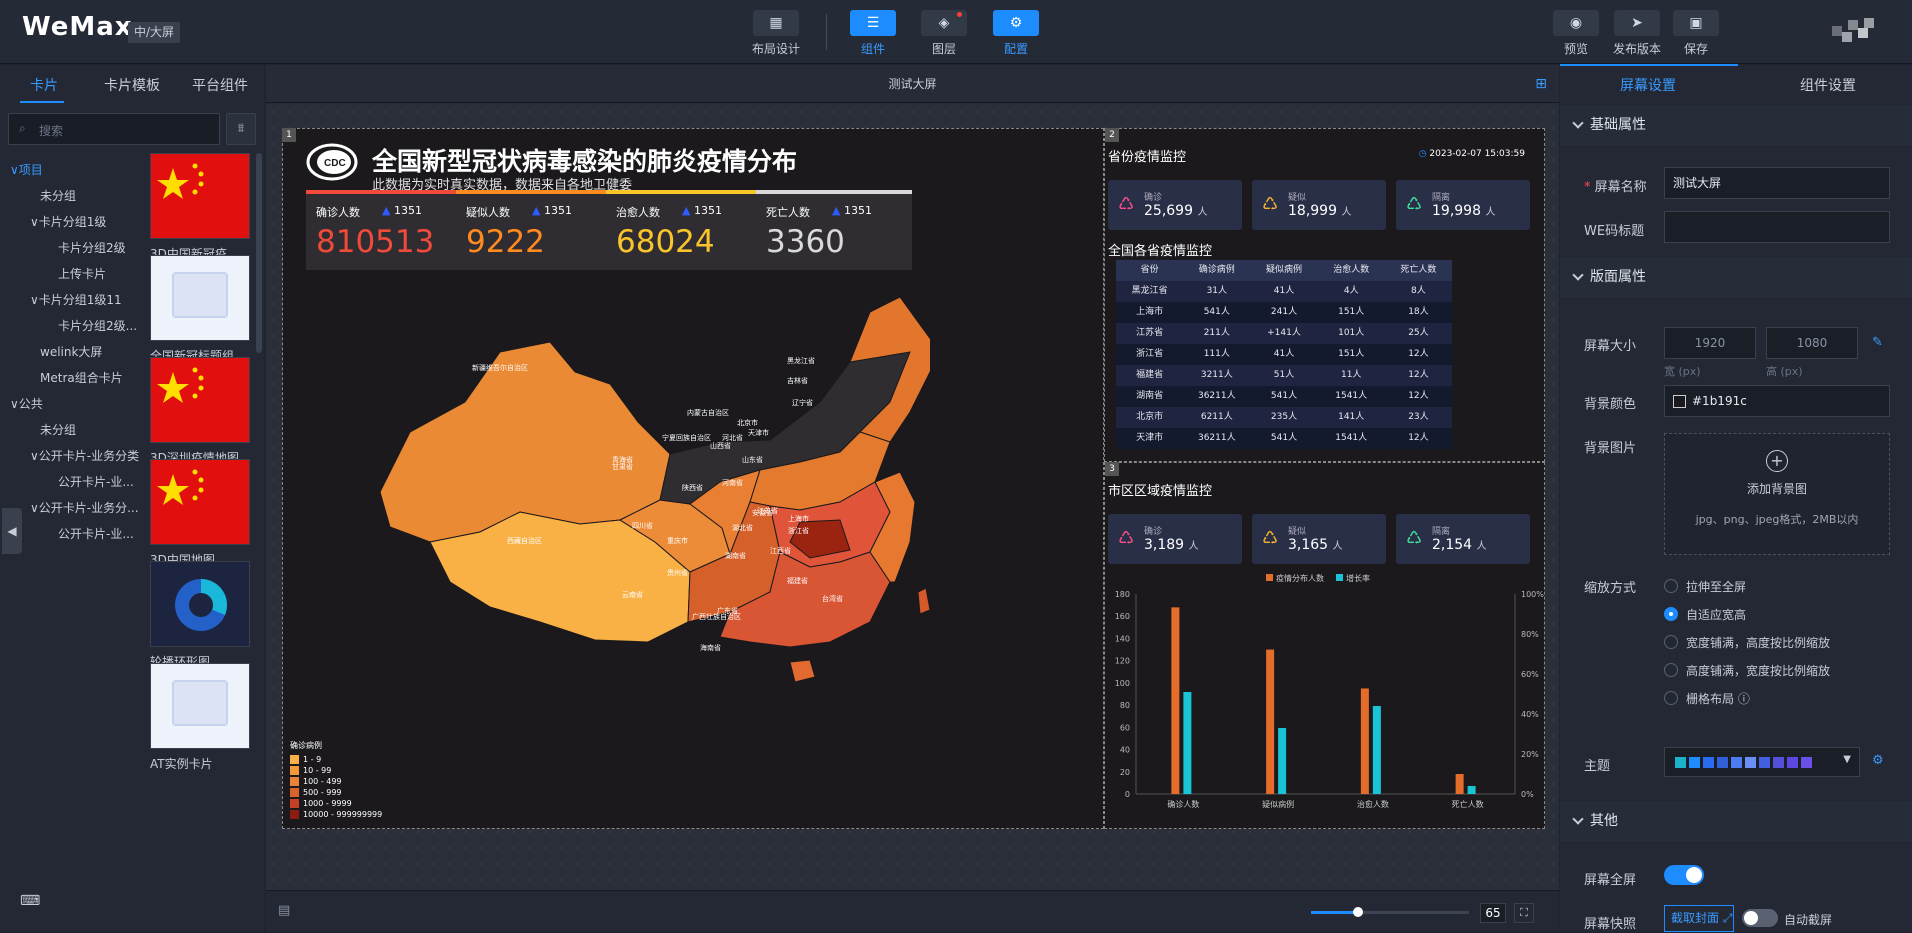 The height and width of the screenshot is (933, 1912). Describe the element at coordinates (1284, 417) in the screenshot. I see `table-row: 北京市 6211人 235人 141人 23人` at that location.